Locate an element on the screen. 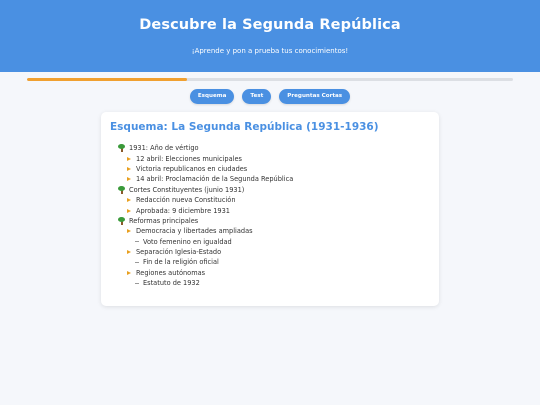  outline-item-text: 1931: Año de vértigo is located at coordinates (164, 148).